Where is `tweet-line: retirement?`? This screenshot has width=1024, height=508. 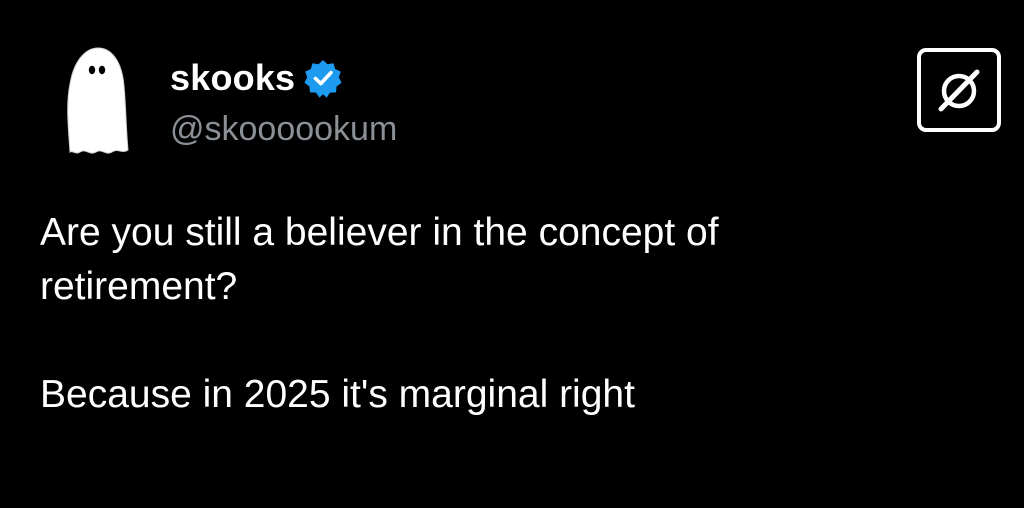
tweet-line: retirement? is located at coordinates (139, 286).